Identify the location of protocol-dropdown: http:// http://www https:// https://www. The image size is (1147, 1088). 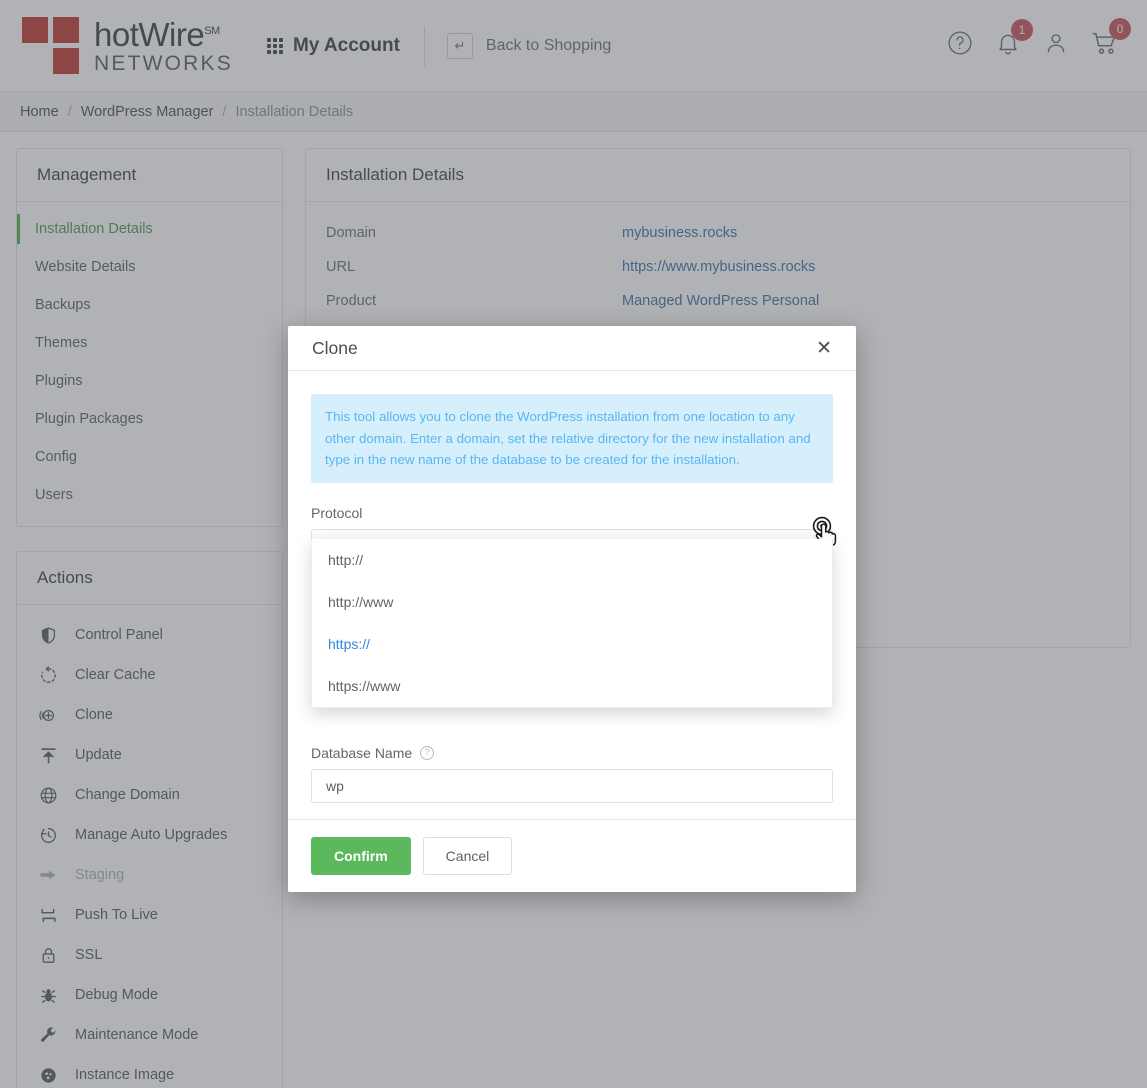
(572, 623).